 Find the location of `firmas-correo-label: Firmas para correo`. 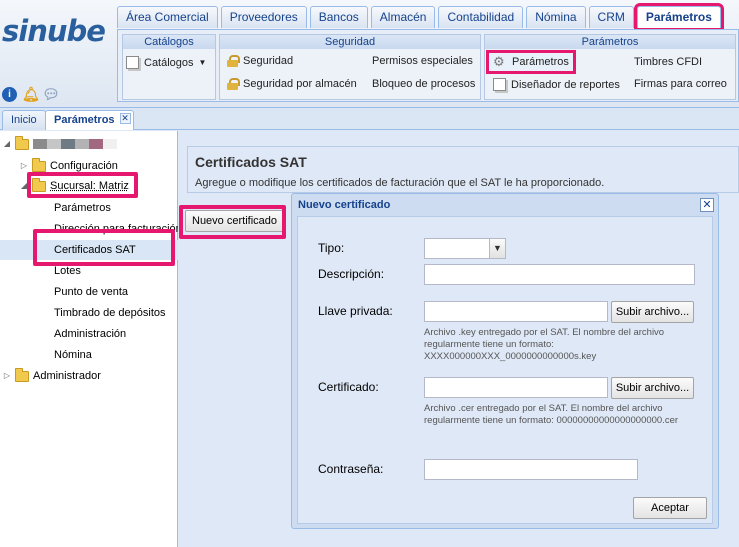

firmas-correo-label: Firmas para correo is located at coordinates (680, 84).